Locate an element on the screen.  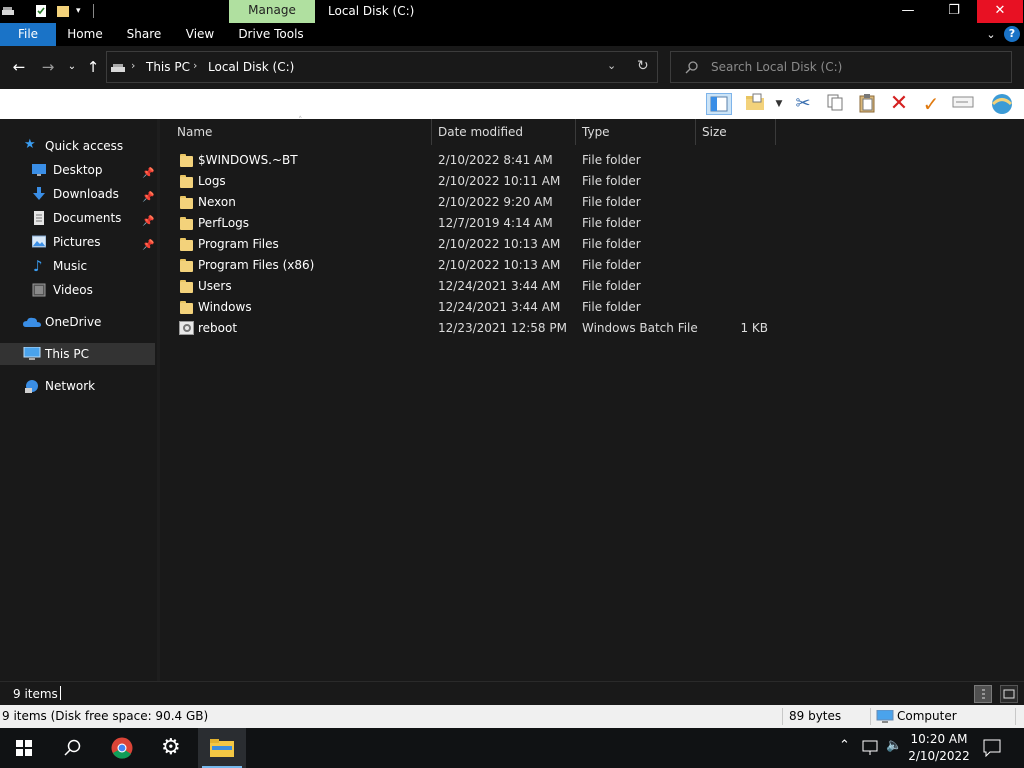
table-row: Windows 12/24/2021 3:44 AM File folder is located at coordinates (474, 307).